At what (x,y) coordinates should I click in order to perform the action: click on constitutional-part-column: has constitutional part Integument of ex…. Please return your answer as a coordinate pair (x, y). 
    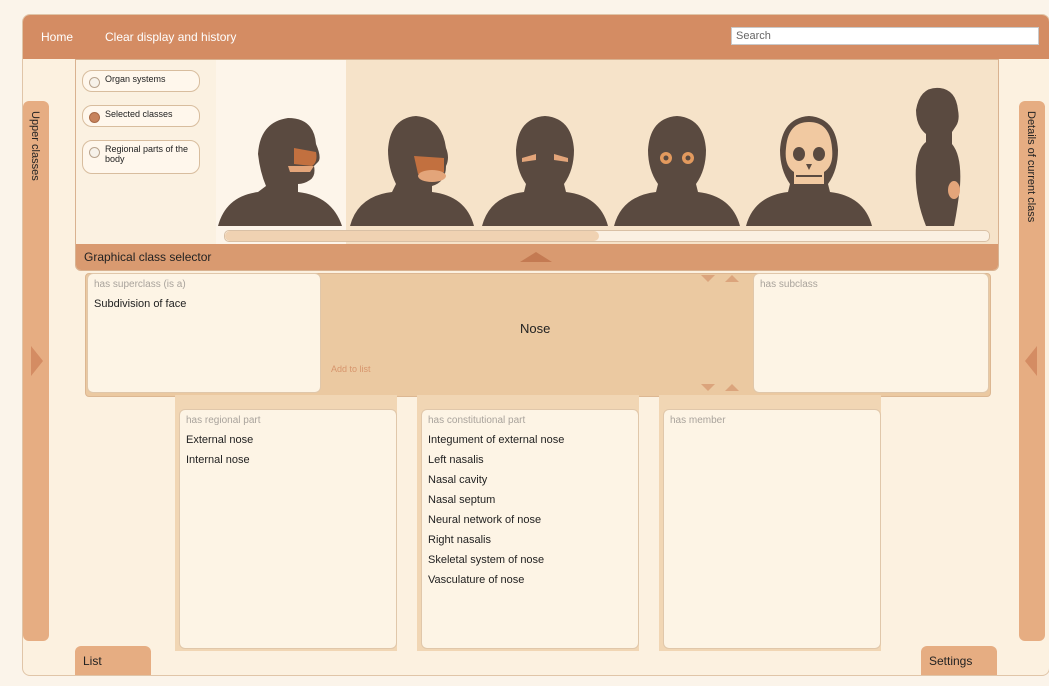
    Looking at the image, I should click on (528, 523).